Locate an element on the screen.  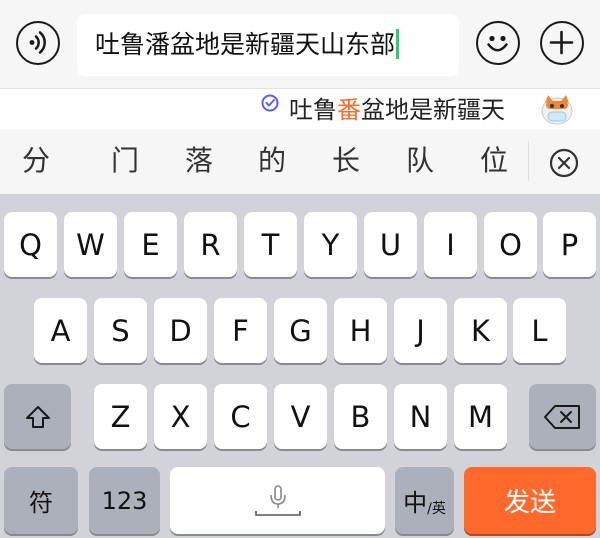
close-icon is located at coordinates (564, 163).